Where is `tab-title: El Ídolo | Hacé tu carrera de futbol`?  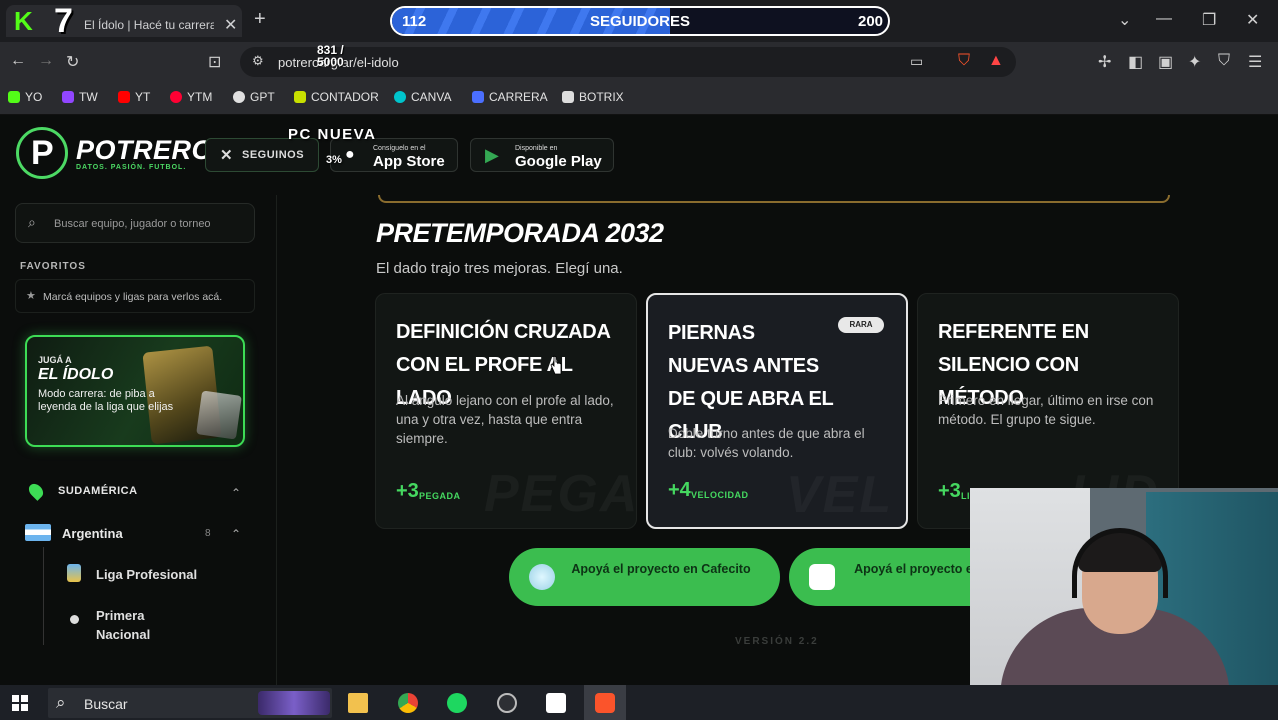
tab-title: El Ídolo | Hacé tu carrera de futbol is located at coordinates (149, 25).